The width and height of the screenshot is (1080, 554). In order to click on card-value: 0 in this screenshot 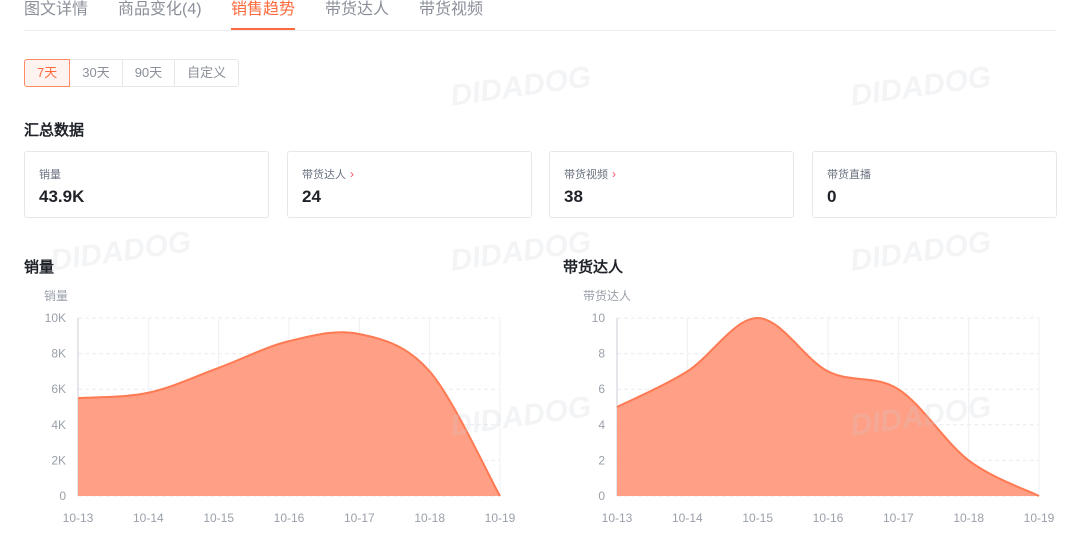, I will do `click(832, 196)`.